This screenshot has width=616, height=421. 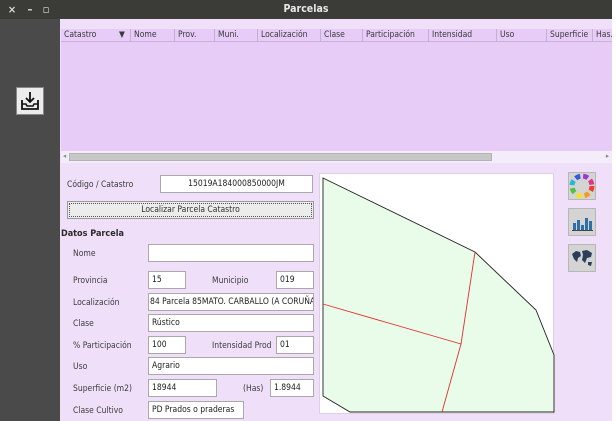 I want to click on nome-label: Nome, so click(x=84, y=254).